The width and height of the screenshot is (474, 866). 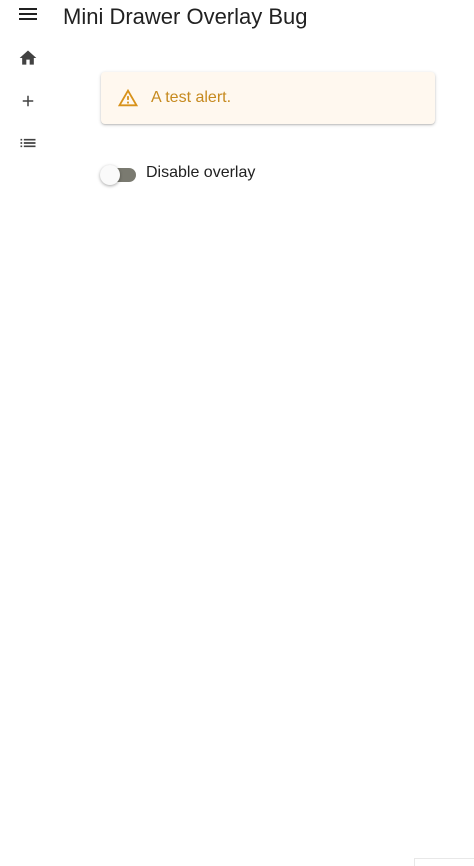 What do you see at coordinates (200, 173) in the screenshot?
I see `disable-overlay-label: Disable overlay` at bounding box center [200, 173].